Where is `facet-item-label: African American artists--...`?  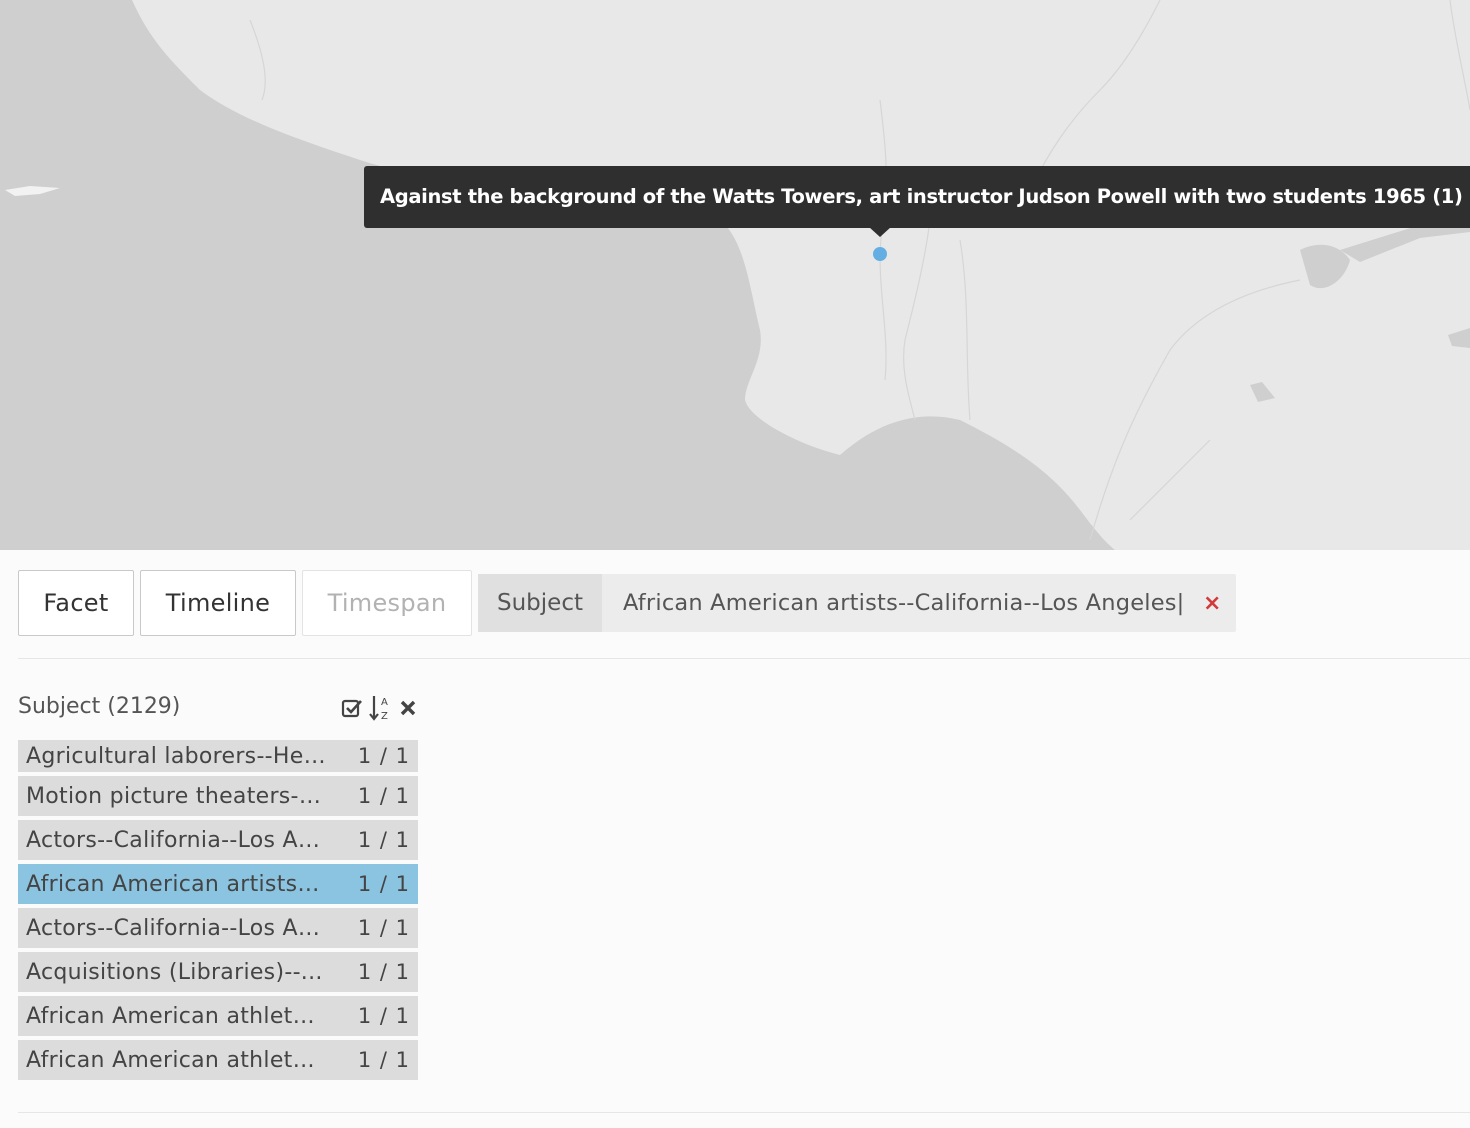
facet-item-label: African American artists--... is located at coordinates (176, 884).